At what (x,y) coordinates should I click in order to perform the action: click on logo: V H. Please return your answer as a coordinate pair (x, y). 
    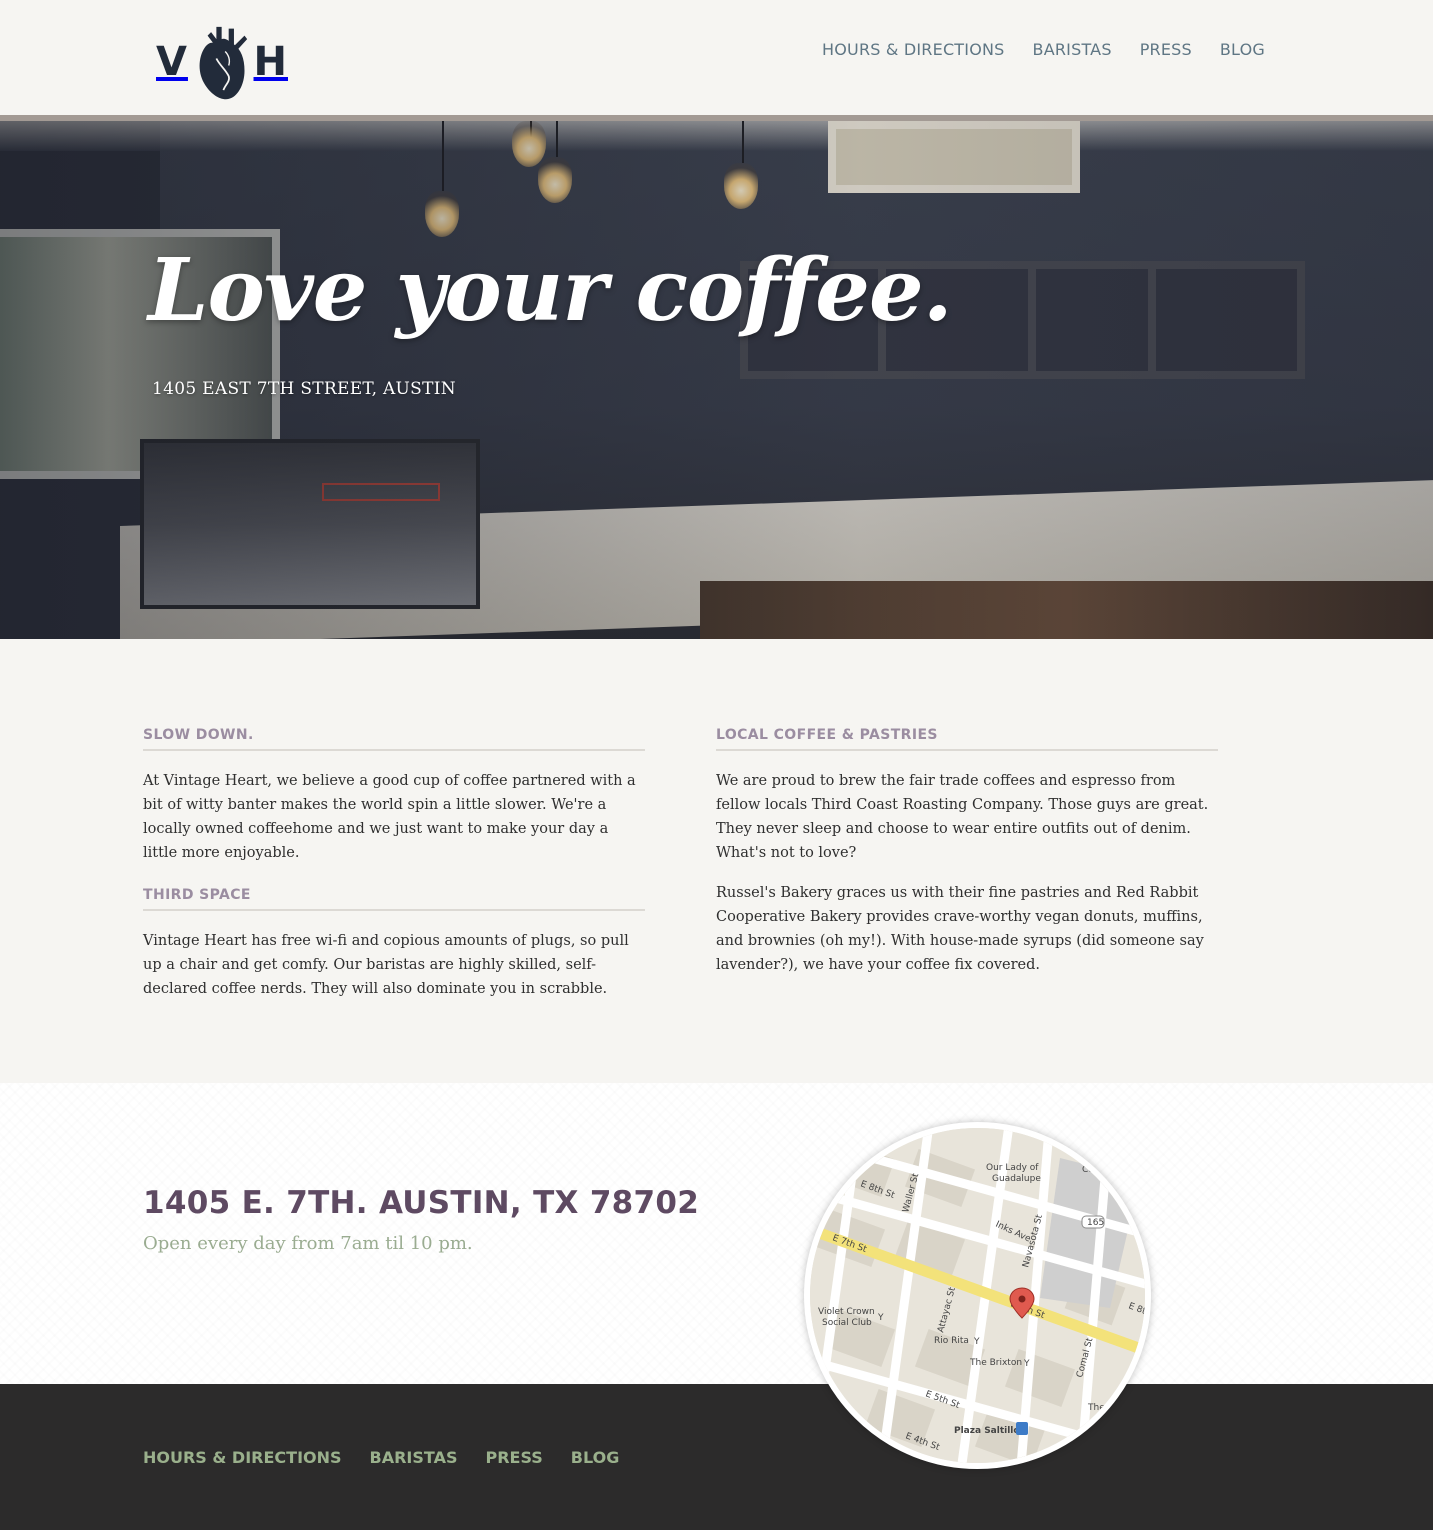
    Looking at the image, I should click on (222, 62).